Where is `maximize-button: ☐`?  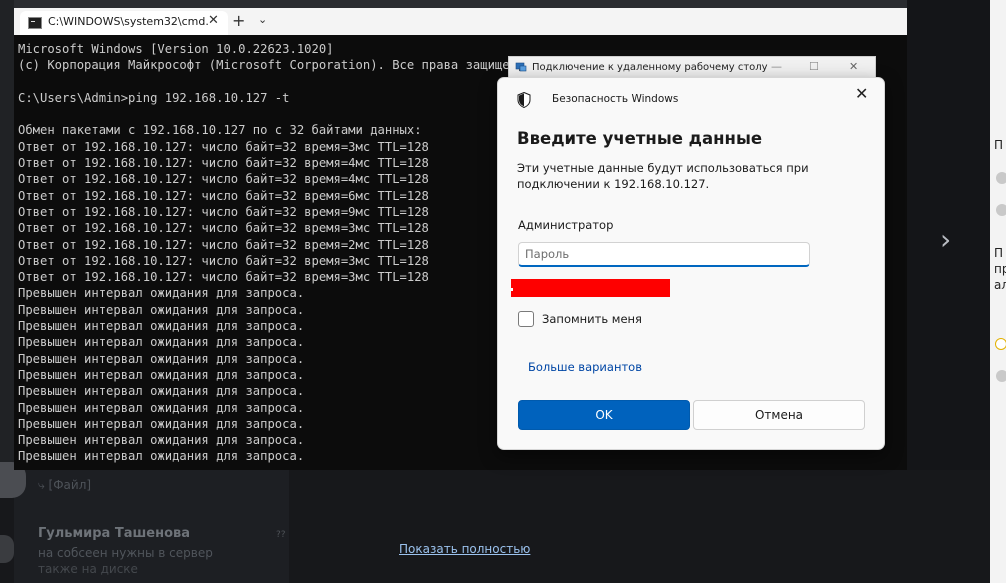
maximize-button: ☐ is located at coordinates (814, 66).